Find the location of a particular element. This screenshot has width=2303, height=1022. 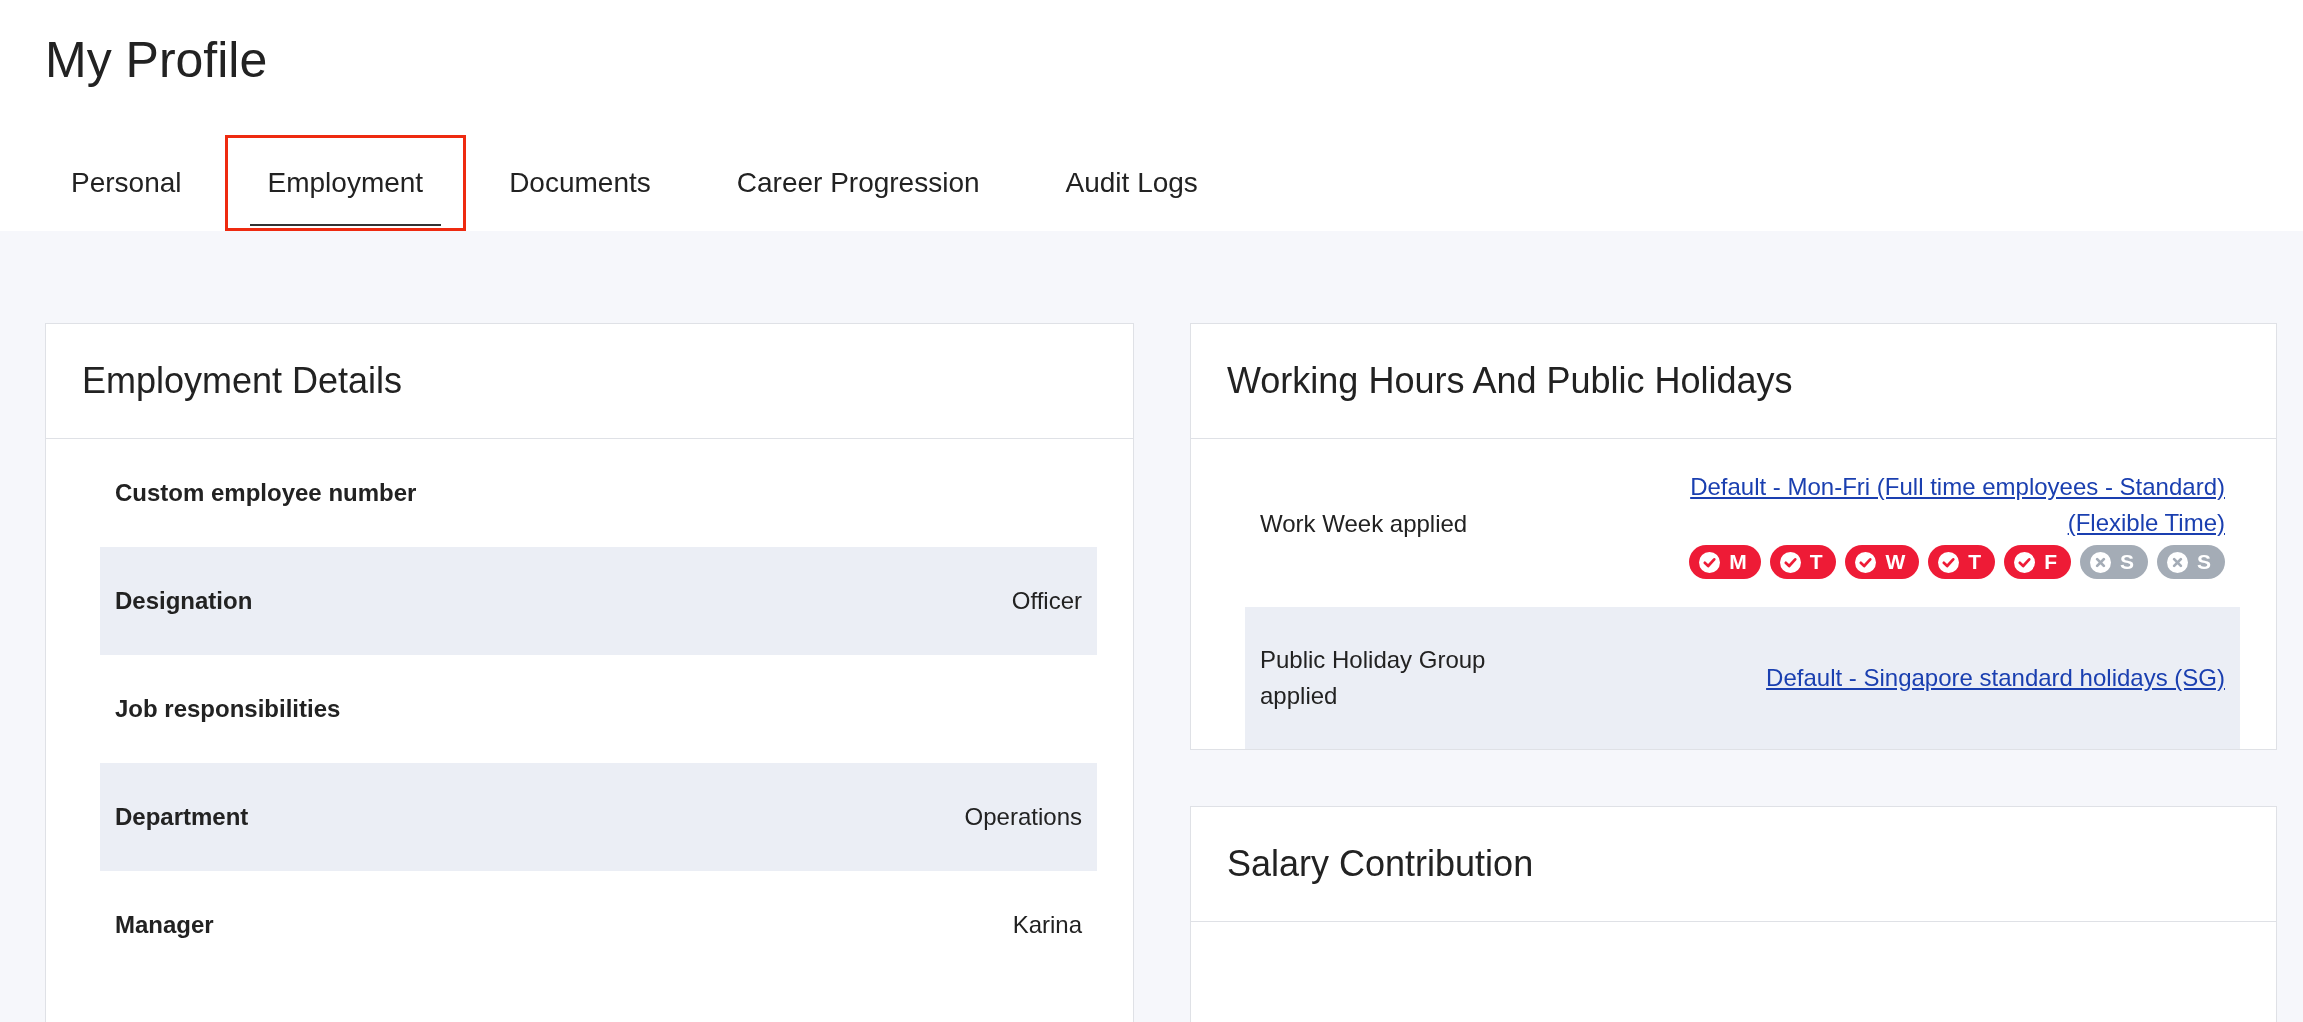

field-label: Custom employee number is located at coordinates (266, 493).